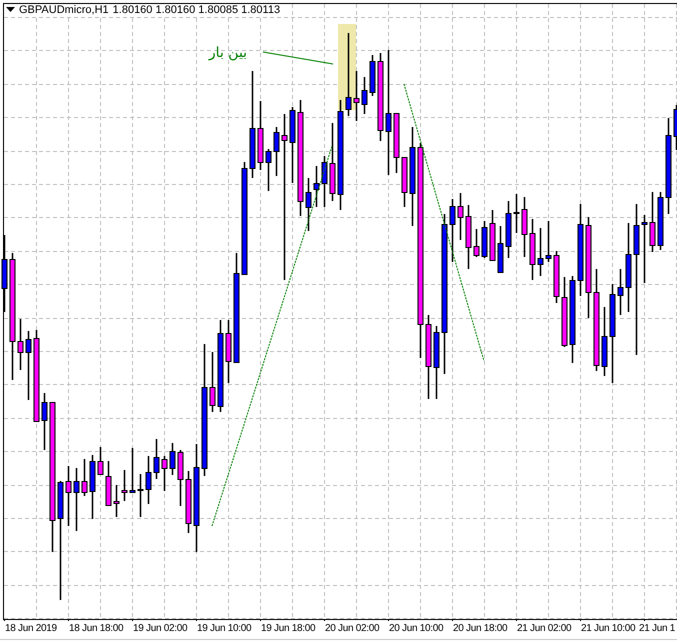  Describe the element at coordinates (544, 628) in the screenshot. I see `time-axis-label: 21 Jun 02:00` at that location.